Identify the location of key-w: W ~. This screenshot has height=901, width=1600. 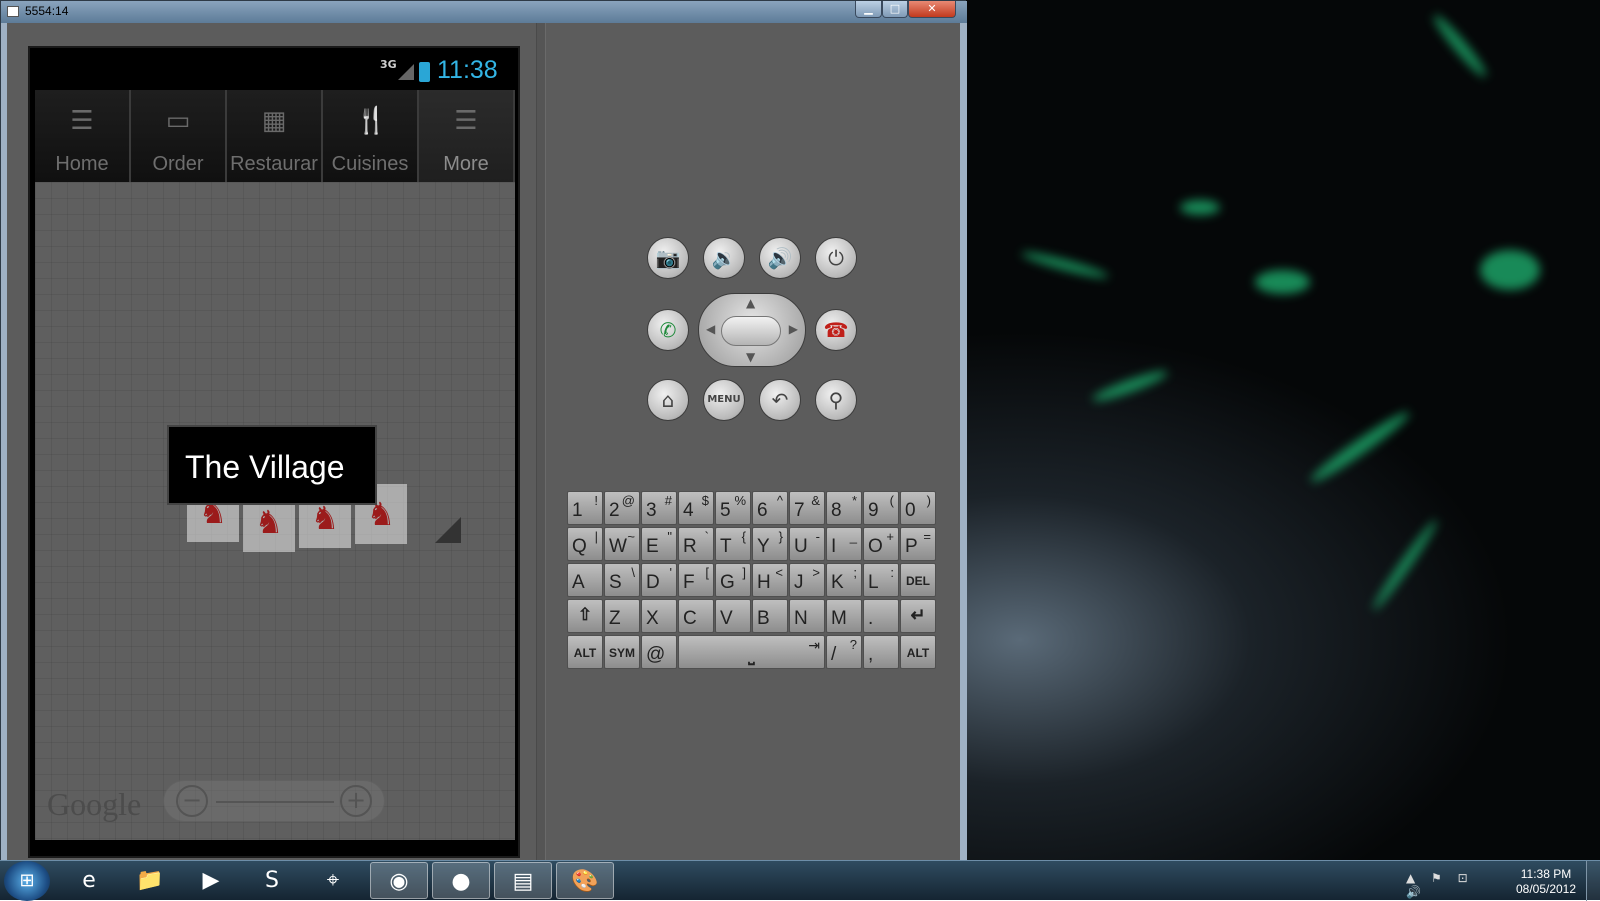
(622, 544).